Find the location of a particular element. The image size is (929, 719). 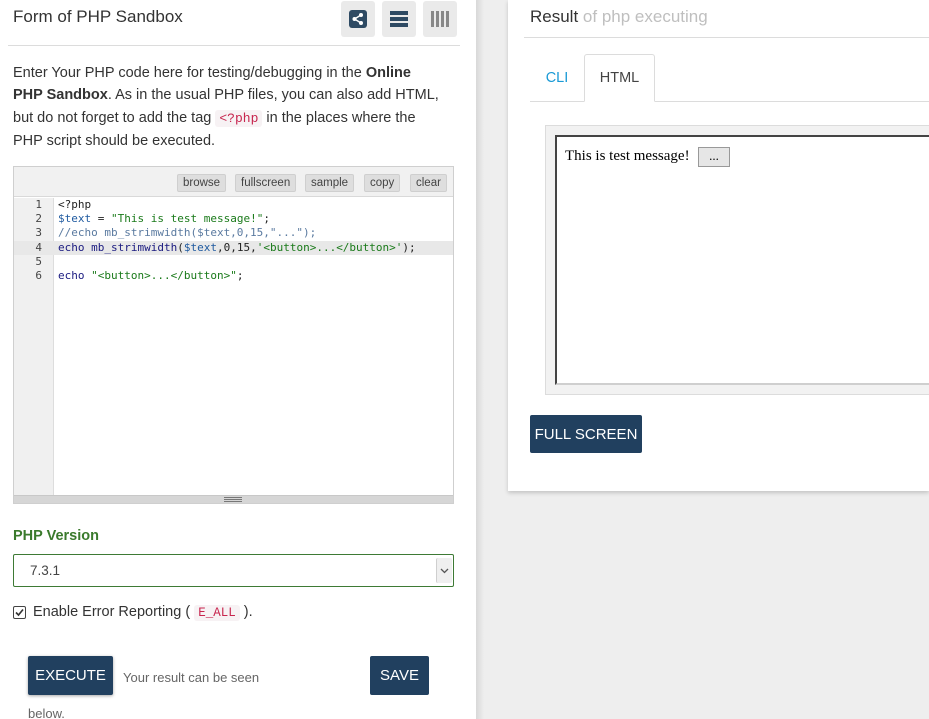

code-line-text: $text = "This is test message!"; is located at coordinates (164, 219).